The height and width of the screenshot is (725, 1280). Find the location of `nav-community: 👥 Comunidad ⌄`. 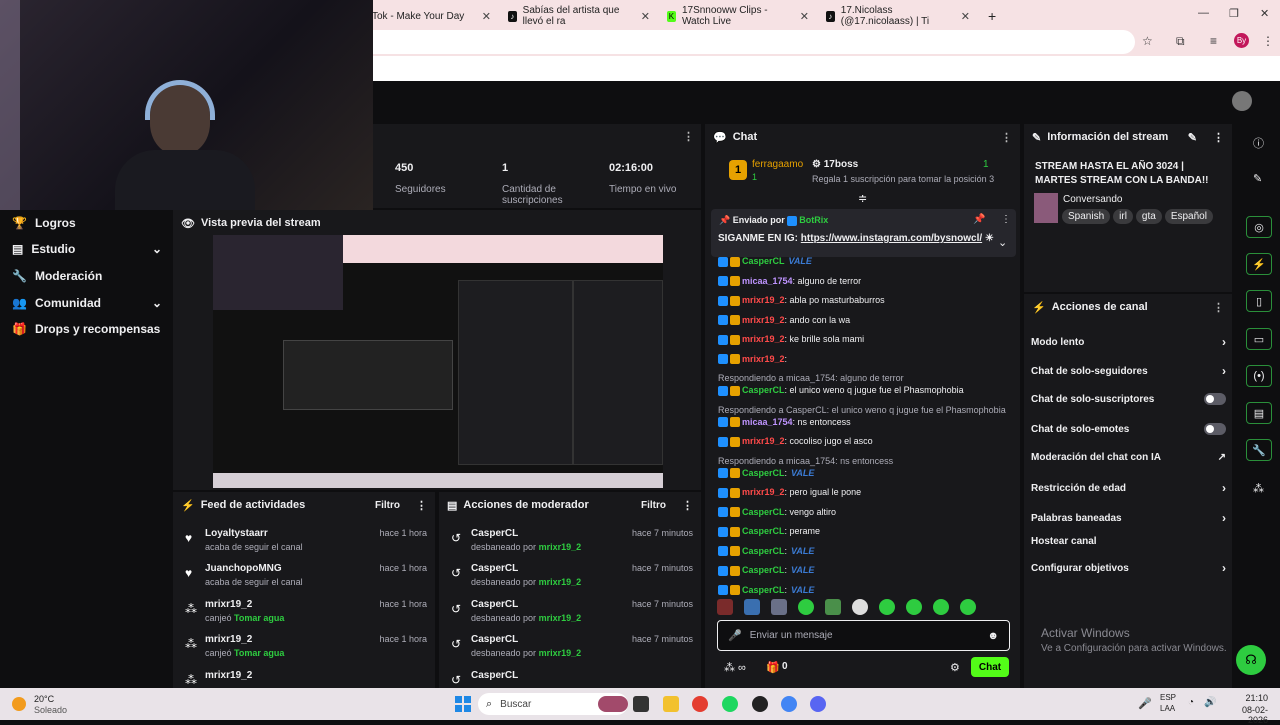

nav-community: 👥 Comunidad ⌄ is located at coordinates (87, 303).